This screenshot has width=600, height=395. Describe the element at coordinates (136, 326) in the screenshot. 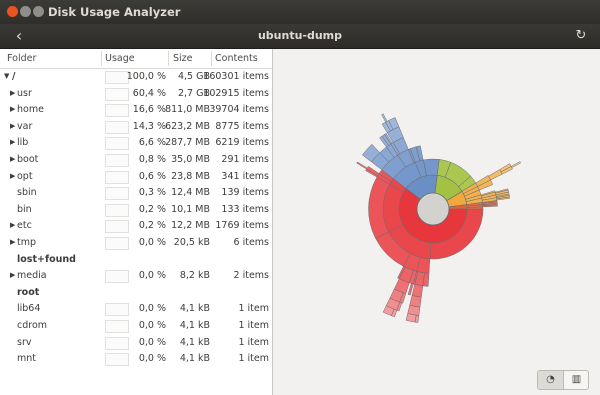

I see `folder-row: cdrom 0,0 % 4,1 kB 1 item` at that location.